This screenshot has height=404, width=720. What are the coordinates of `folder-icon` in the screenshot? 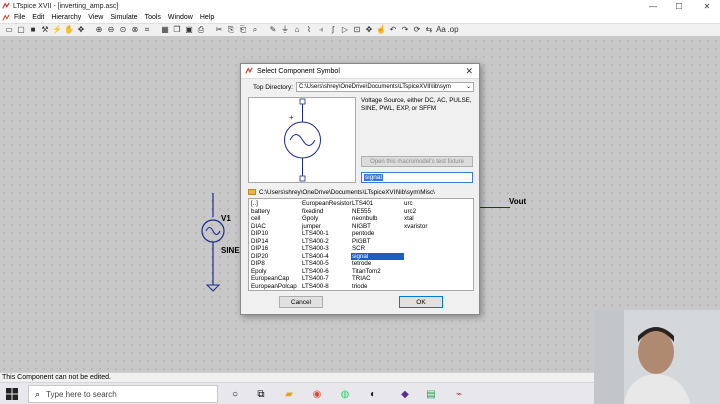 It's located at (252, 192).